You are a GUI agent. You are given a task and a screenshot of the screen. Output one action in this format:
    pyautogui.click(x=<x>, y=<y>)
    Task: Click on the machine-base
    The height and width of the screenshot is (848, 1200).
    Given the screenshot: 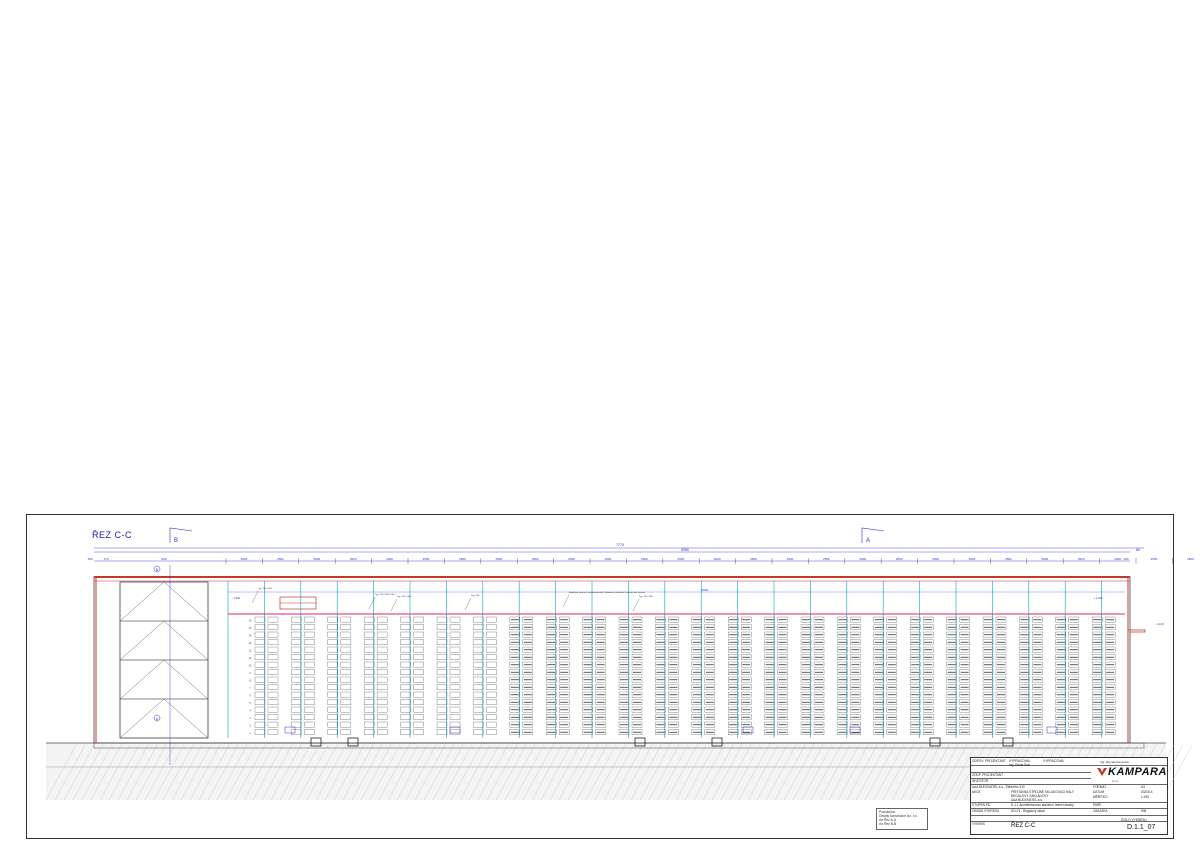 What is the action you would take?
    pyautogui.click(x=290, y=730)
    